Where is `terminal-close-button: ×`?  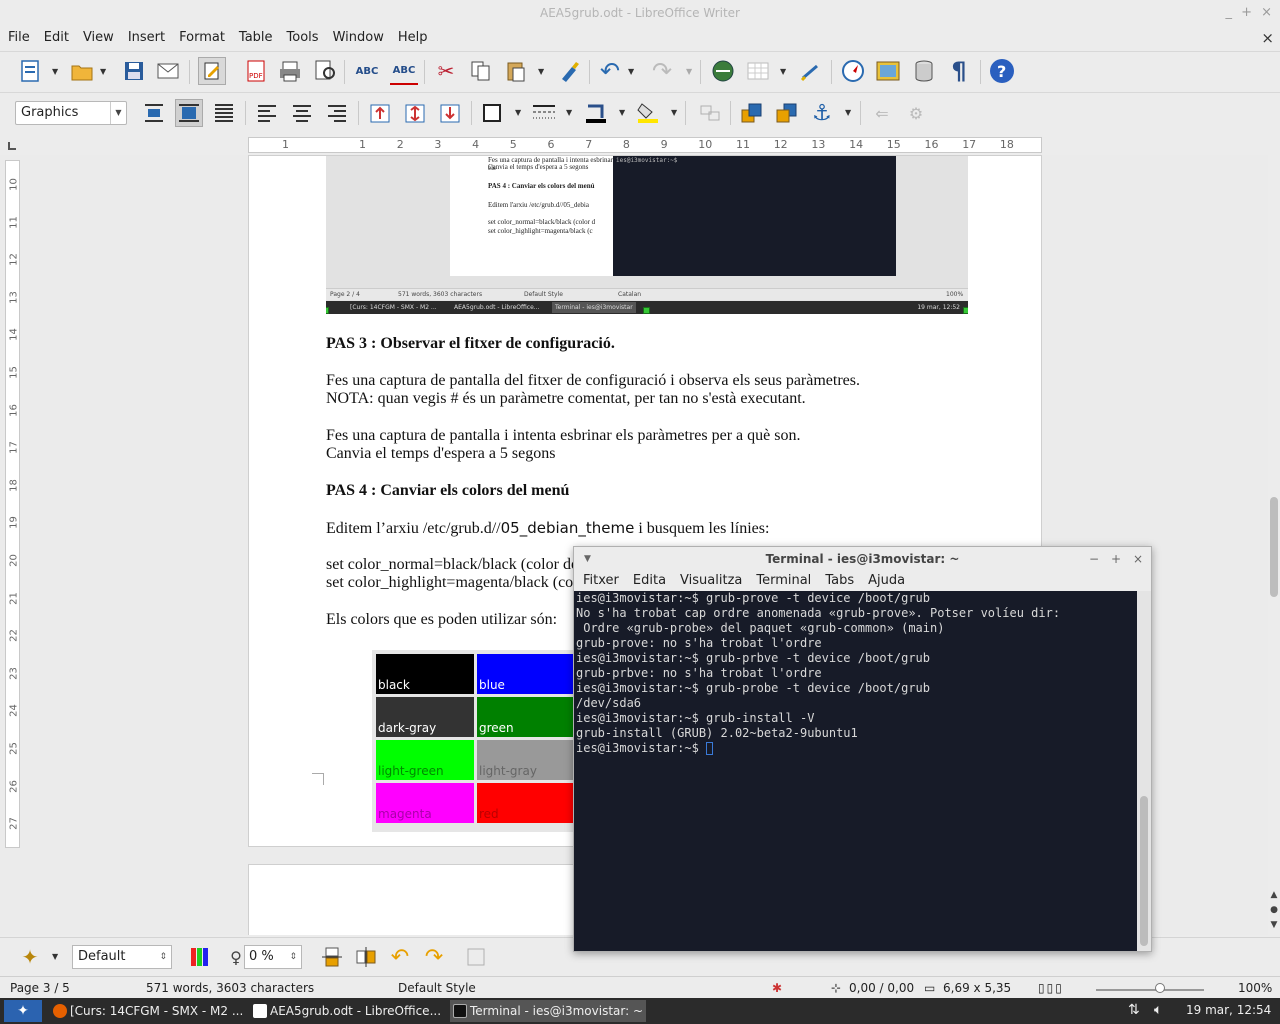 terminal-close-button: × is located at coordinates (1138, 559).